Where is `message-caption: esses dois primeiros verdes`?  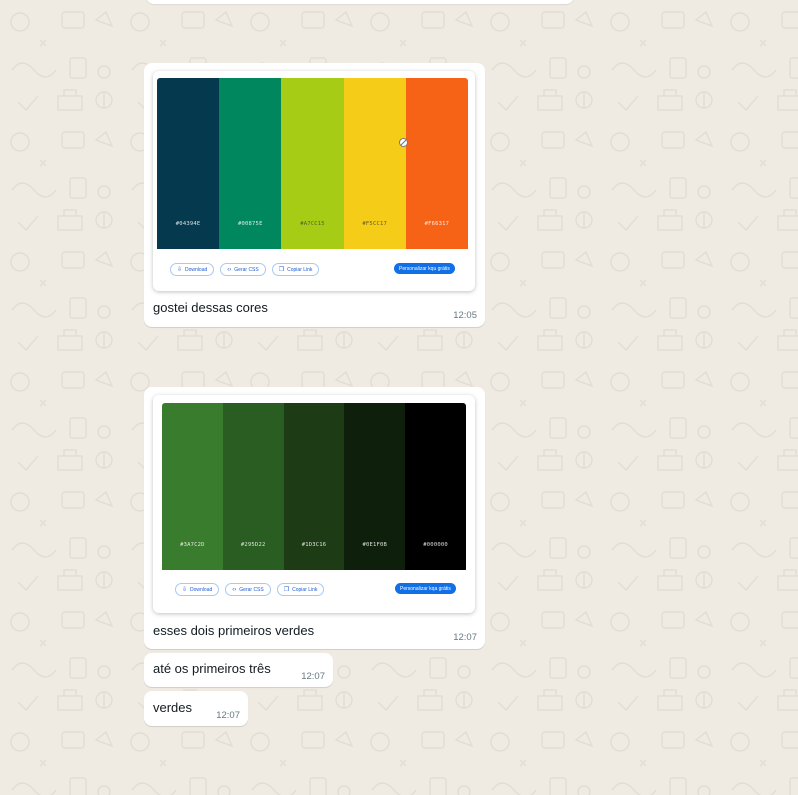 message-caption: esses dois primeiros verdes is located at coordinates (234, 630).